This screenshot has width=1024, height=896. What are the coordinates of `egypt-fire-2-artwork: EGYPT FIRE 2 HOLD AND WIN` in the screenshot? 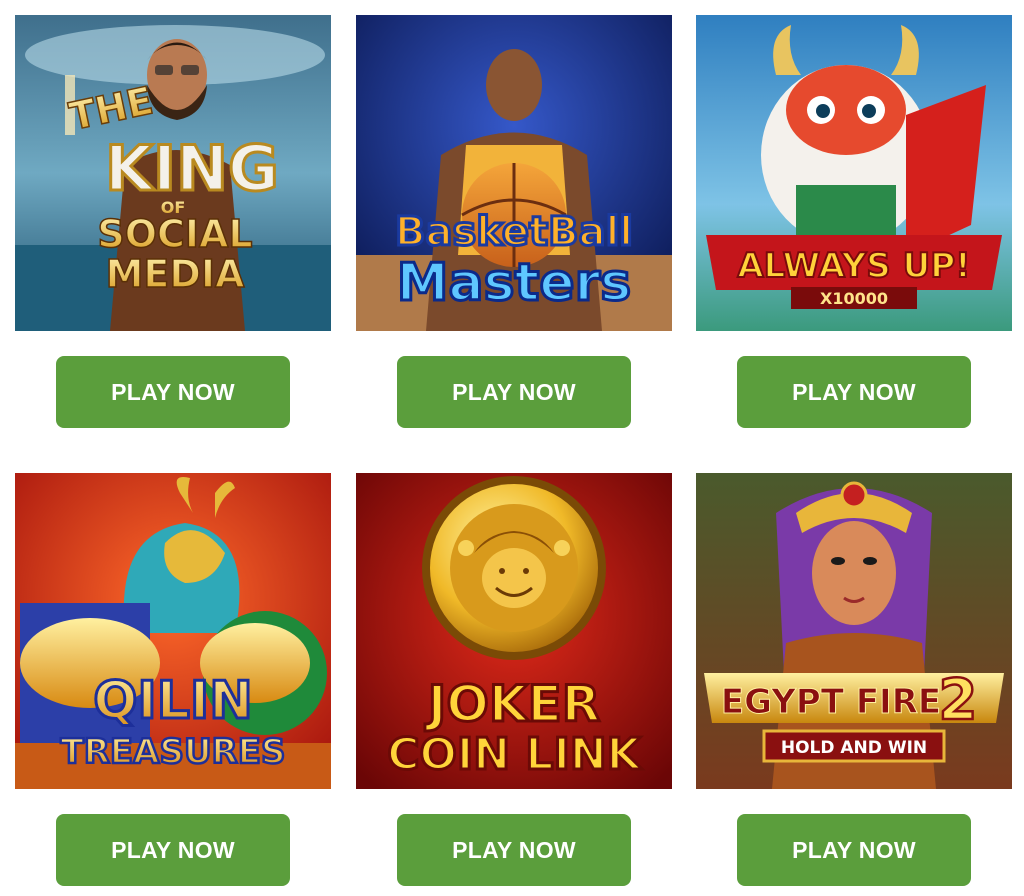 It's located at (854, 631).